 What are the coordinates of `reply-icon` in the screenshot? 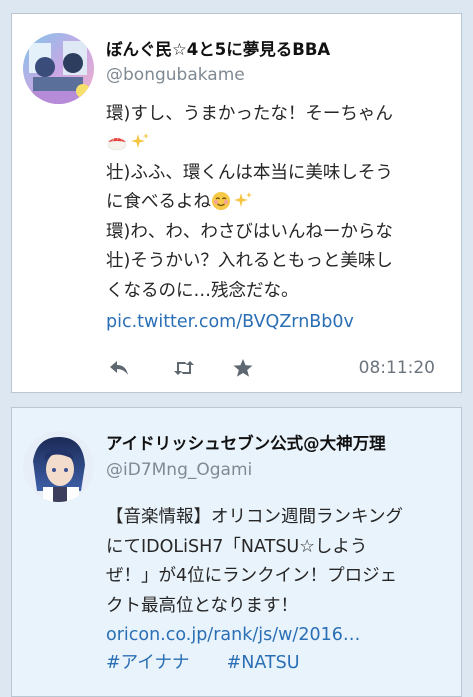 It's located at (119, 370).